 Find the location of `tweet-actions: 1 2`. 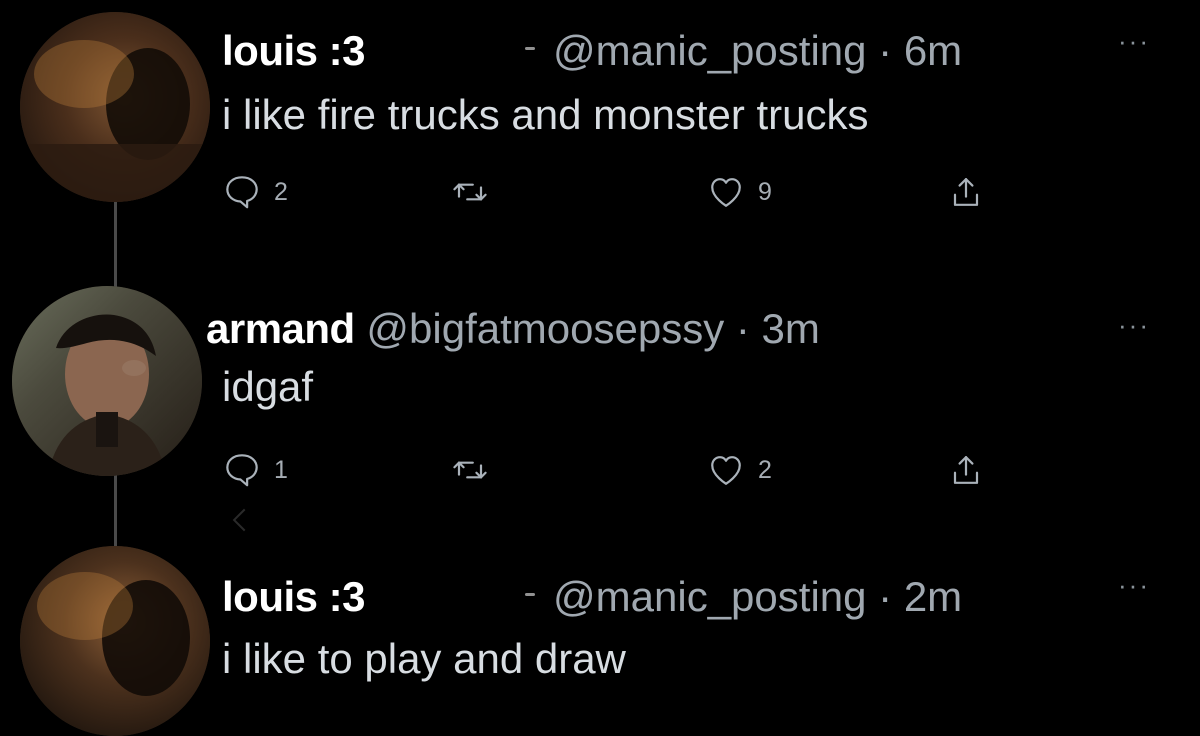

tweet-actions: 1 2 is located at coordinates (615, 470).